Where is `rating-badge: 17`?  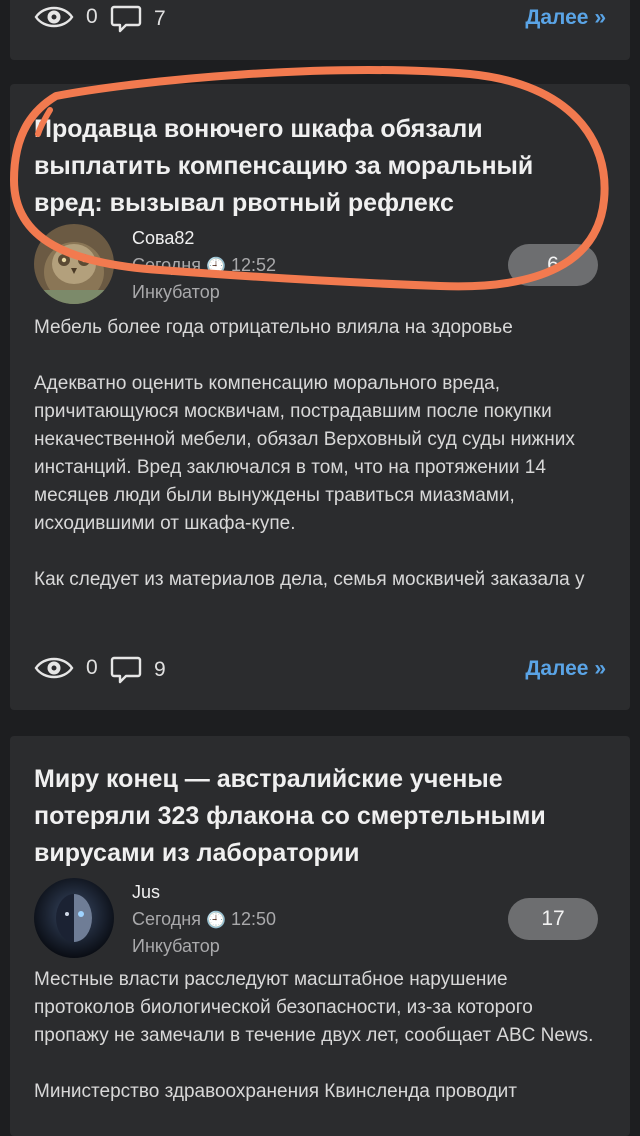
rating-badge: 17 is located at coordinates (553, 919).